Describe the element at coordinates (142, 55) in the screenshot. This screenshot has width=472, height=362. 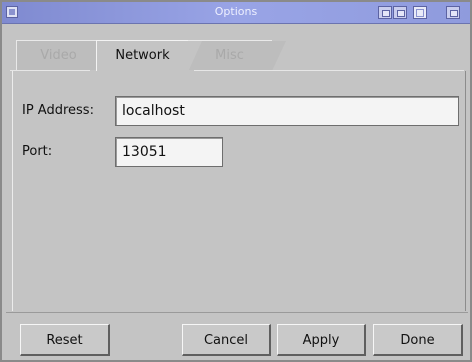
I see `tab-network-label: Network` at that location.